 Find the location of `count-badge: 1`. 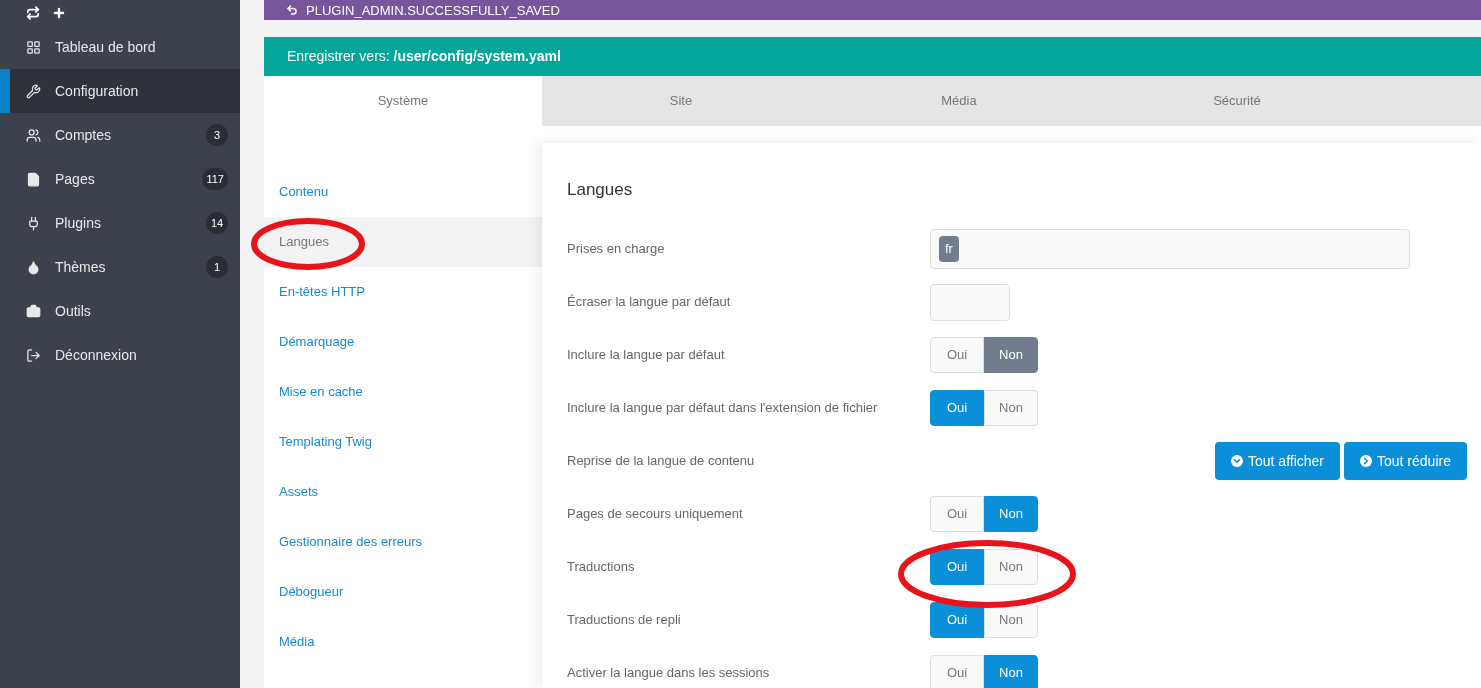

count-badge: 1 is located at coordinates (217, 267).